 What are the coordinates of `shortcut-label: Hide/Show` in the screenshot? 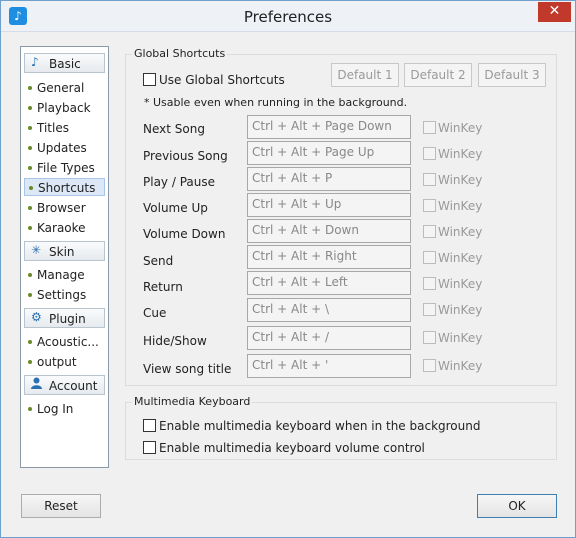 It's located at (175, 341).